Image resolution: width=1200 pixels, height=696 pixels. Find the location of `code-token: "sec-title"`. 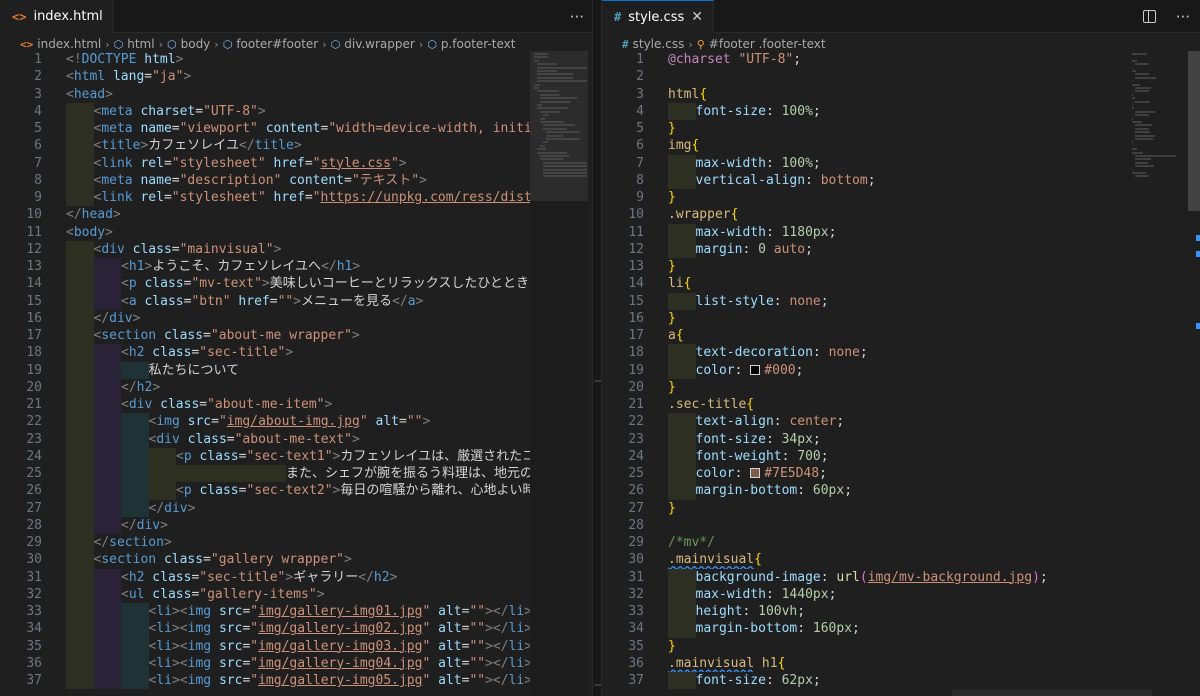

code-token: "sec-title" is located at coordinates (242, 353).